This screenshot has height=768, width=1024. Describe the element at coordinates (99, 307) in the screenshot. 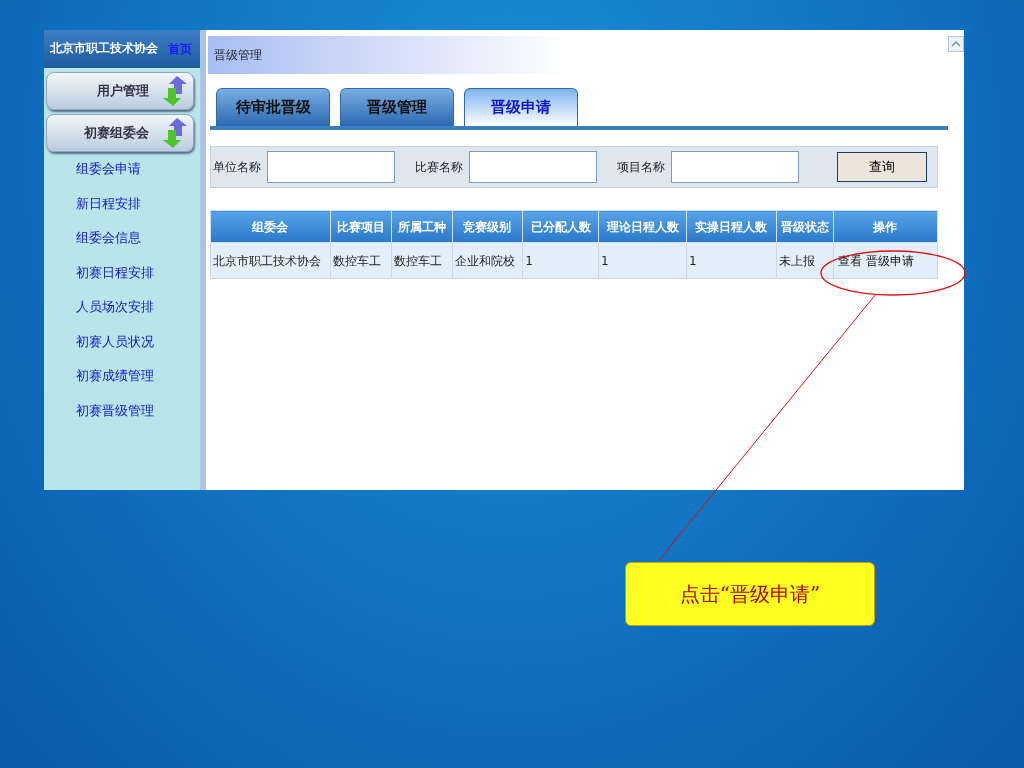

I see `sidebar-menu-link: 人员场次安排` at that location.